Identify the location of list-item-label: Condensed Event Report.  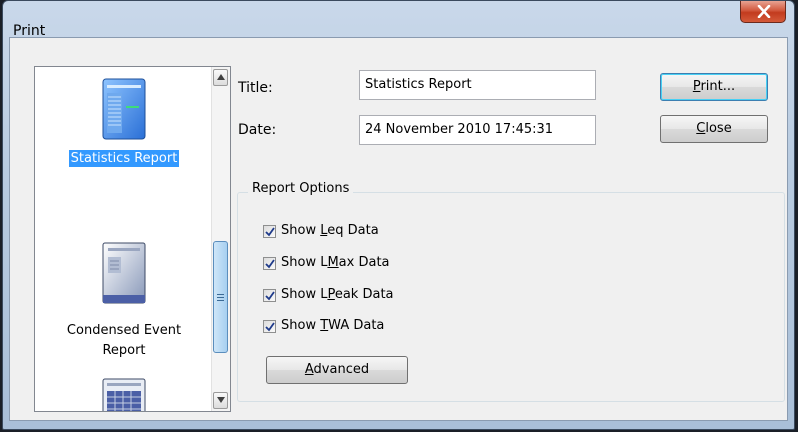
(124, 340).